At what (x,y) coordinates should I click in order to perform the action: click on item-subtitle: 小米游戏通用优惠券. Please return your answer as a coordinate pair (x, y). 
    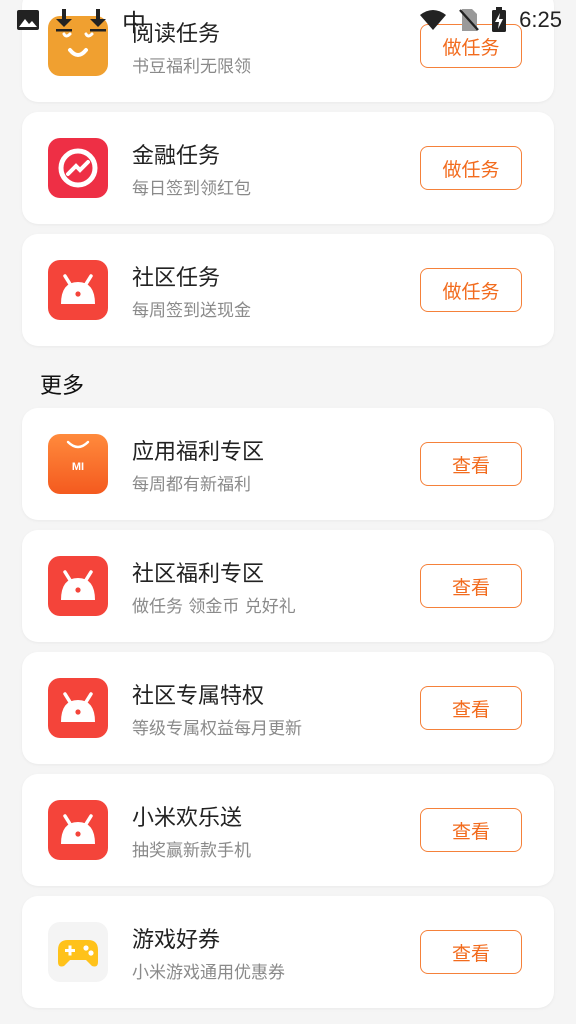
    Looking at the image, I should click on (208, 973).